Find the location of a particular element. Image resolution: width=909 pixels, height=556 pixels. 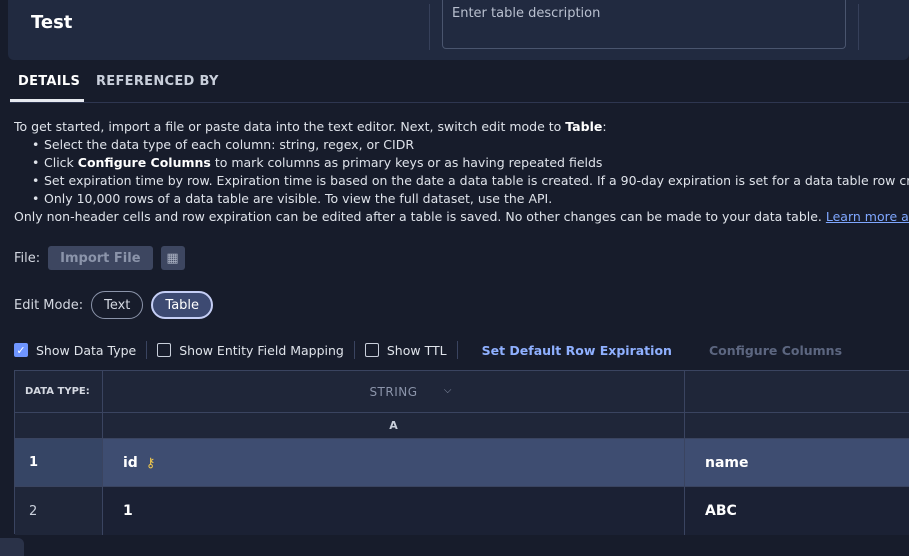

tab-details: DETAILS is located at coordinates (49, 81).